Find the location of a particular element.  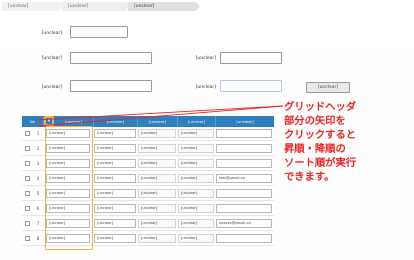

column-header-mail: [unclear] is located at coordinates (245, 121).